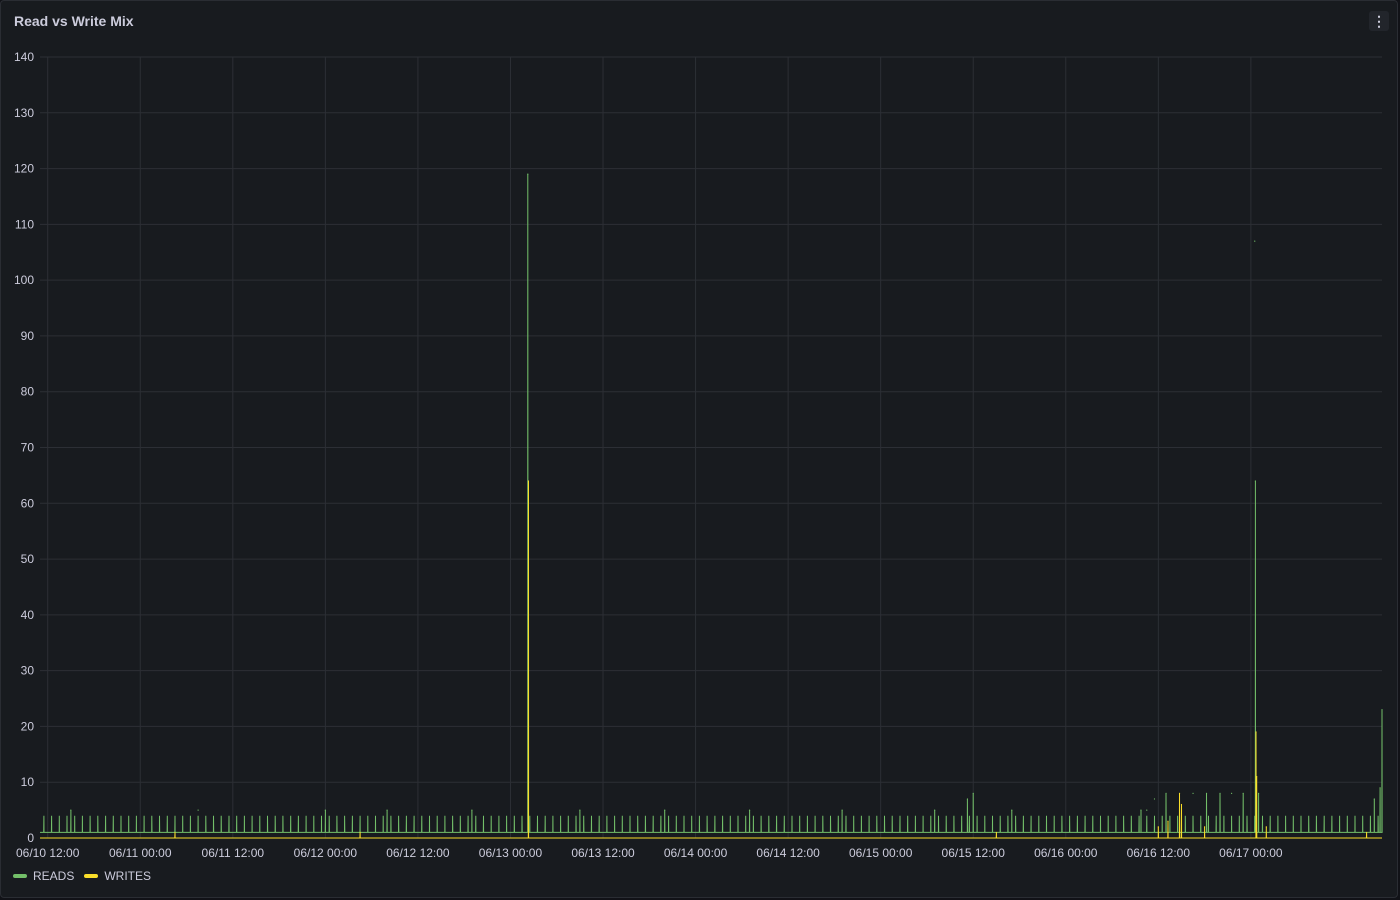 The image size is (1400, 900). I want to click on y-tick-label: 110, so click(24, 224).